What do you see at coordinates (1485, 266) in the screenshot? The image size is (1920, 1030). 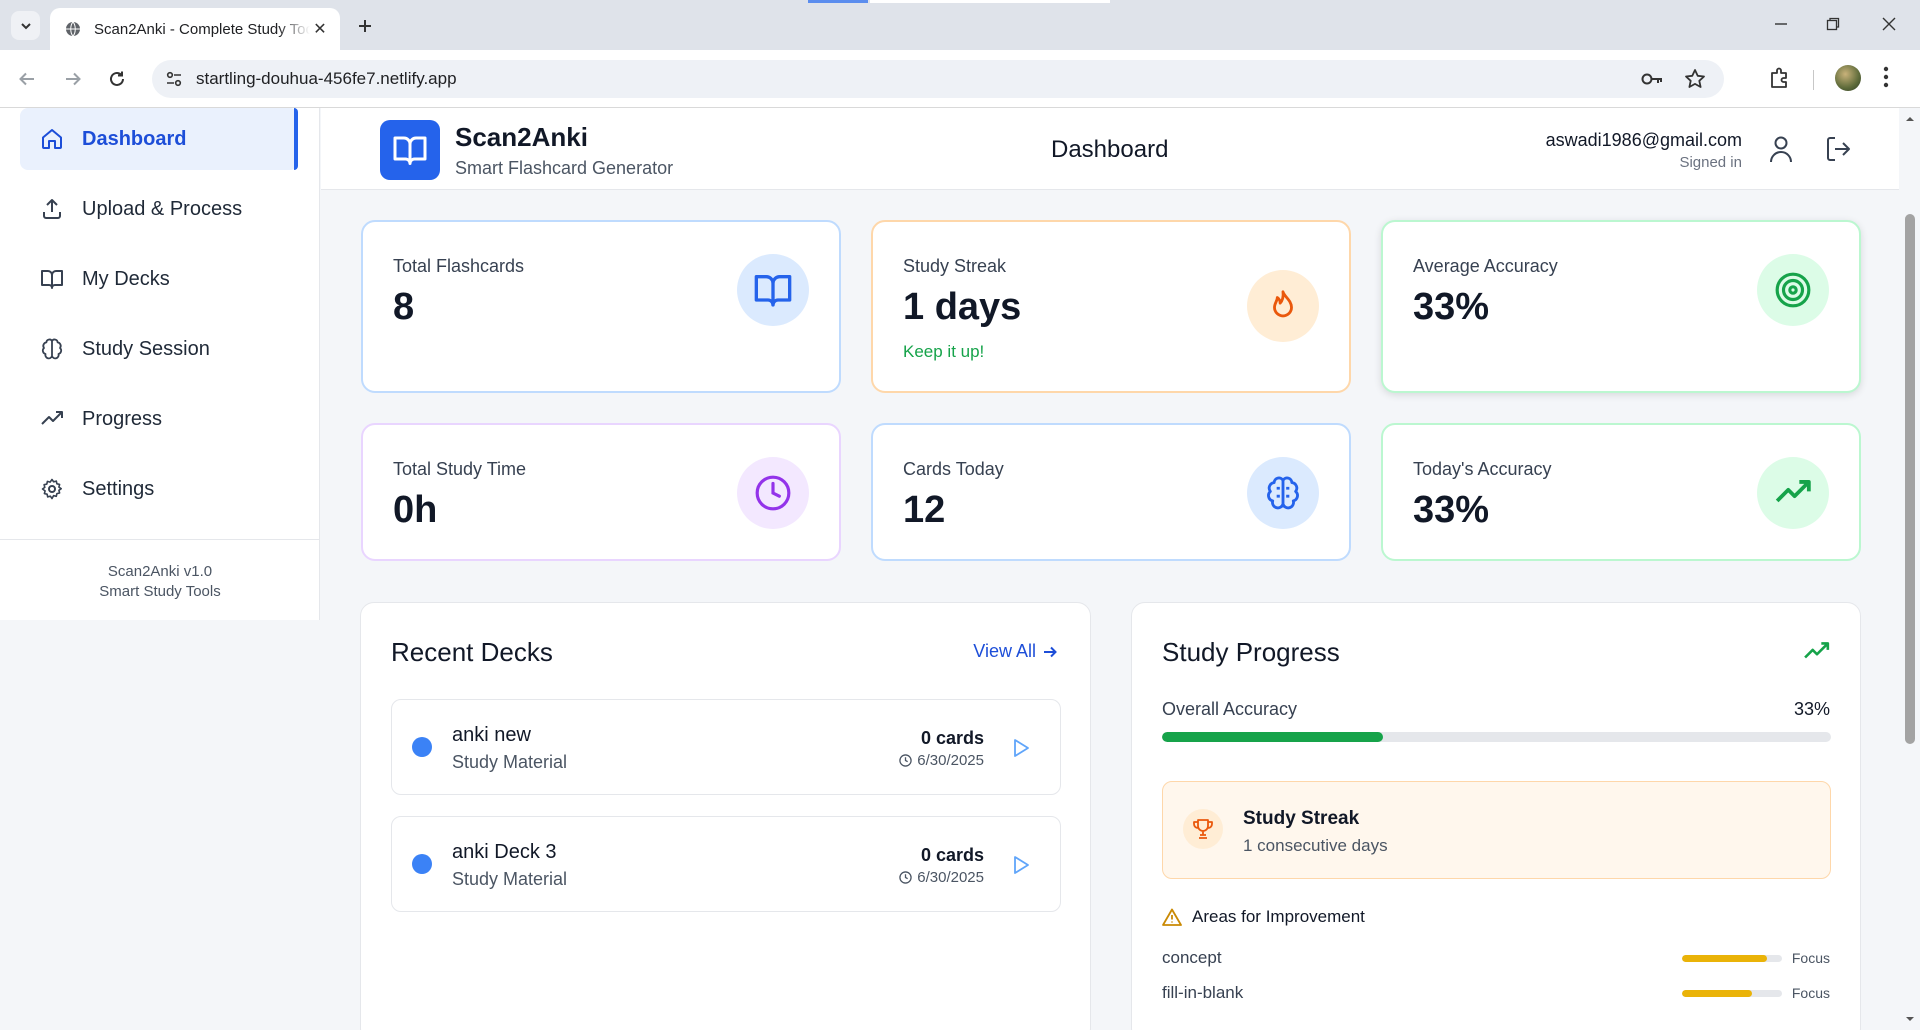 I see `stat-label: Average Accuracy` at bounding box center [1485, 266].